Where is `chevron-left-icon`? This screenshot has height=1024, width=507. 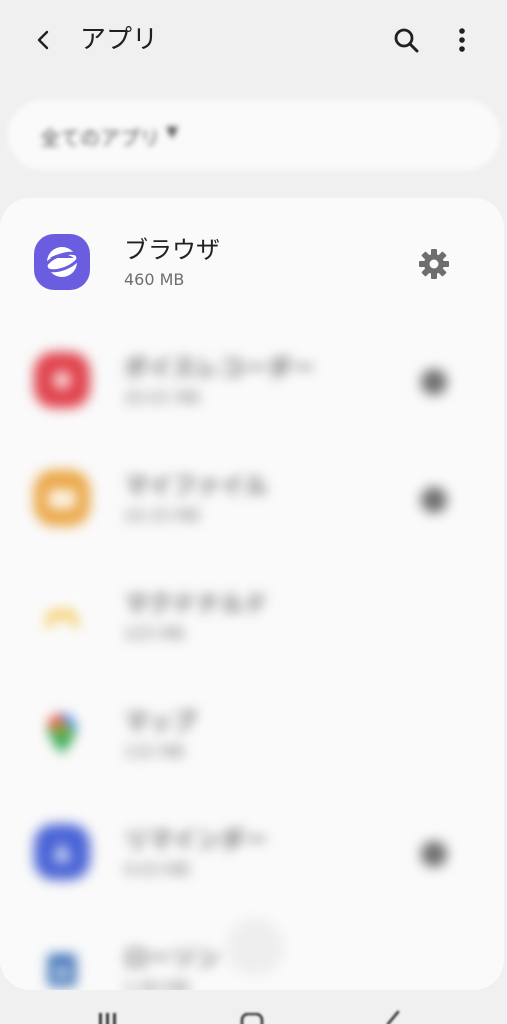
chevron-left-icon is located at coordinates (43, 40).